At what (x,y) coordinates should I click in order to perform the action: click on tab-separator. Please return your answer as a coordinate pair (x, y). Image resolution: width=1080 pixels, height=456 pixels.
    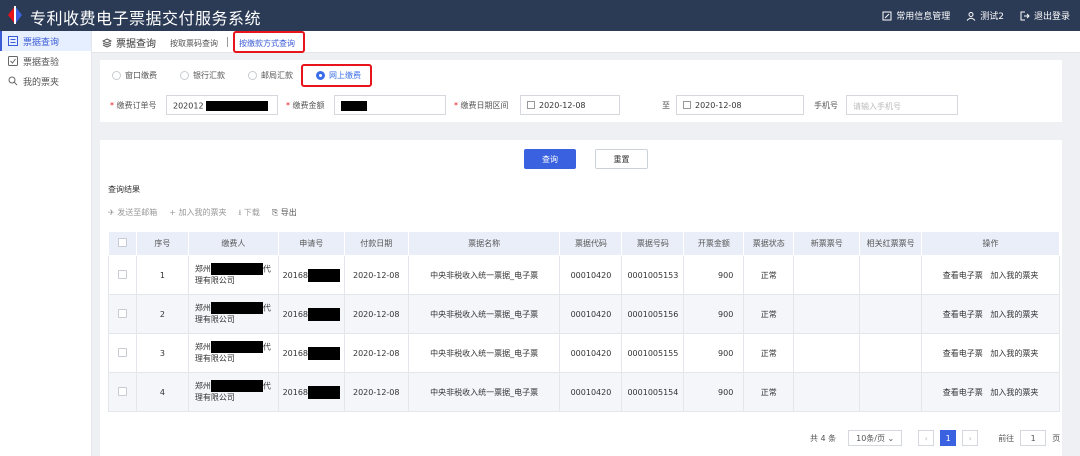
    Looking at the image, I should click on (227, 42).